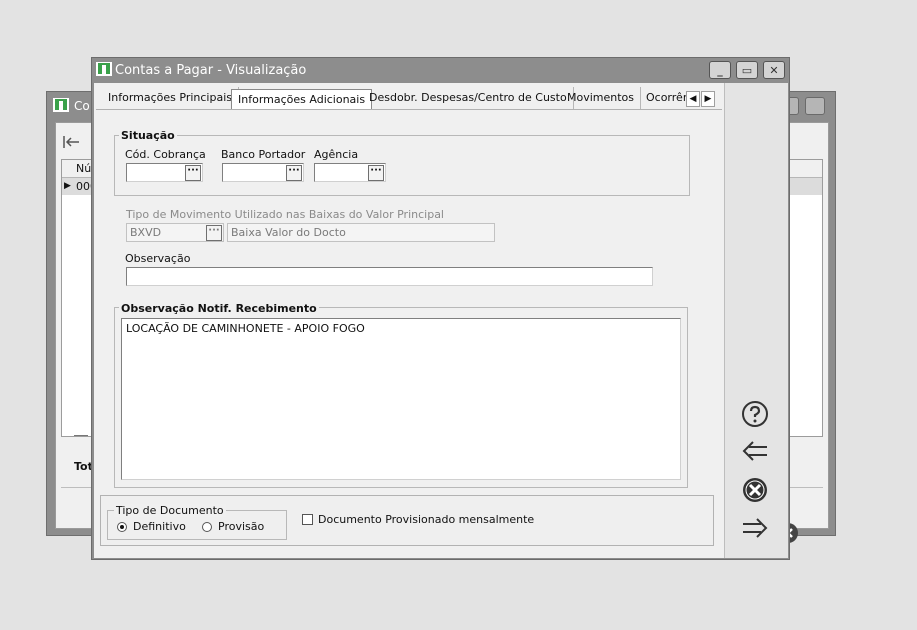 The height and width of the screenshot is (630, 917). I want to click on observacao-notif-text: LOCAÇÃO DE CAMINHONETE - APOIO FOGO, so click(245, 328).